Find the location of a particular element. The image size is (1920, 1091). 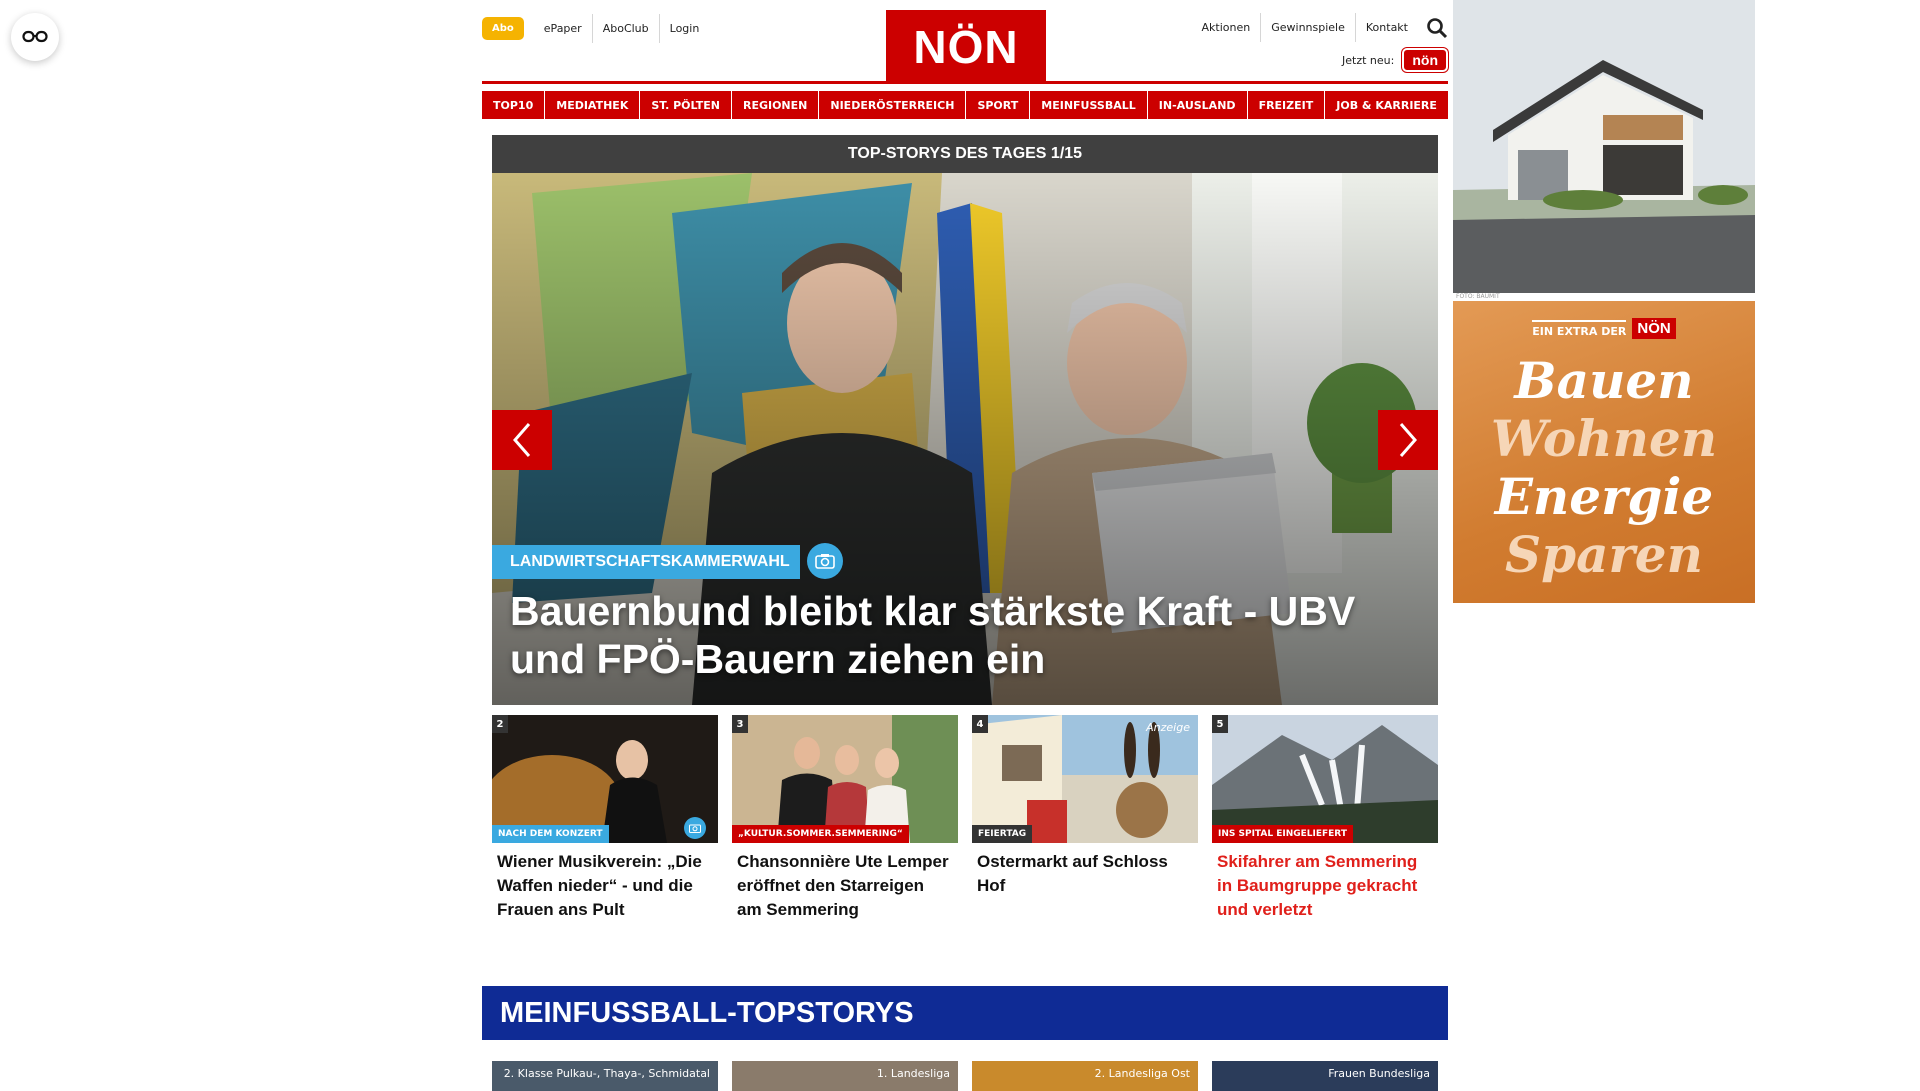

mfb-card: Frauen Bundesliga is located at coordinates (1325, 1076).